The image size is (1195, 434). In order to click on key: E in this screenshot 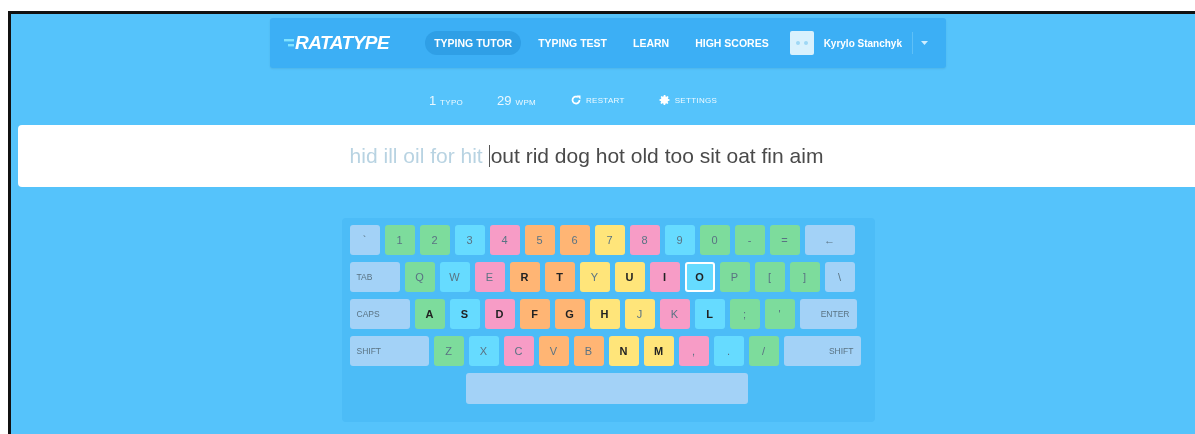, I will do `click(489, 277)`.